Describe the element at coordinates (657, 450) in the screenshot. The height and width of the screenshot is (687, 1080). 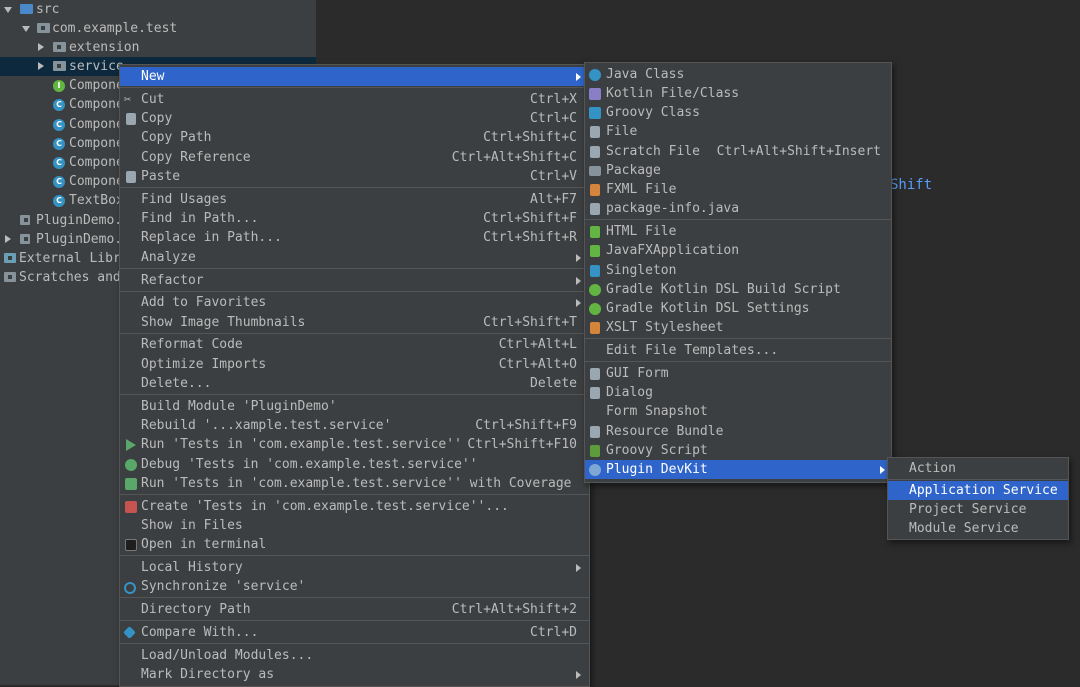
I see `menu-item-label: Groovy Script` at that location.